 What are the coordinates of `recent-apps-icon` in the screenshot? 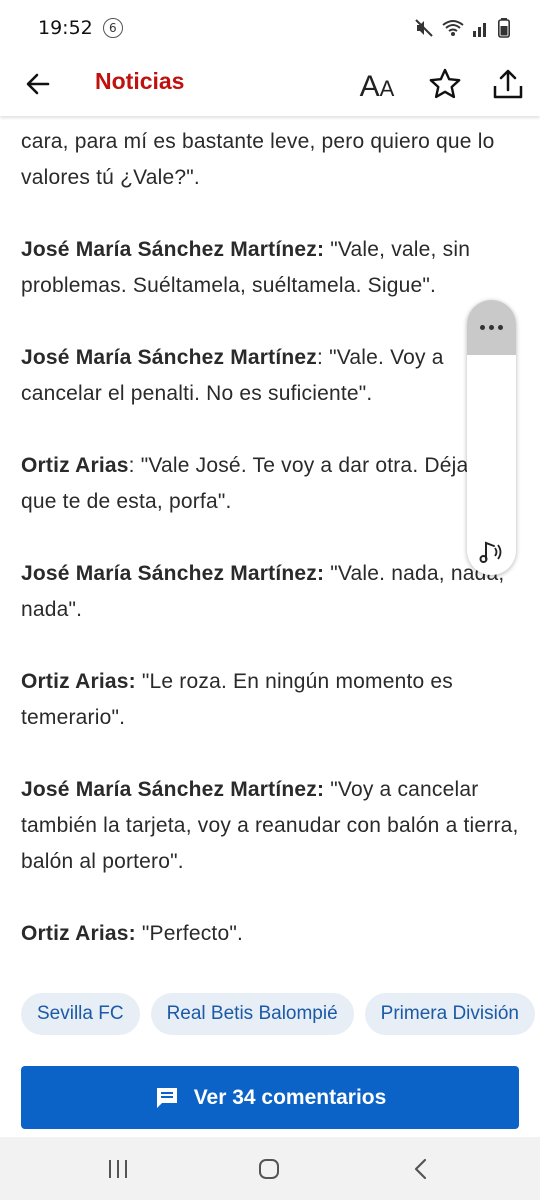 It's located at (118, 1169).